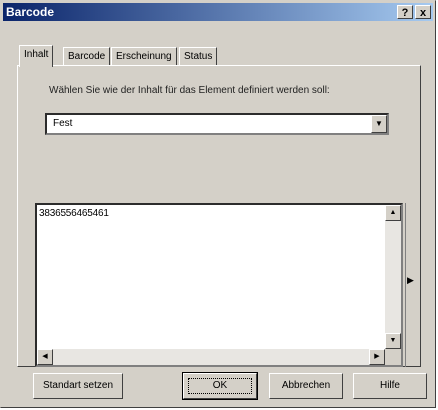  I want to click on title-bar: Barcode ? x, so click(218, 12).